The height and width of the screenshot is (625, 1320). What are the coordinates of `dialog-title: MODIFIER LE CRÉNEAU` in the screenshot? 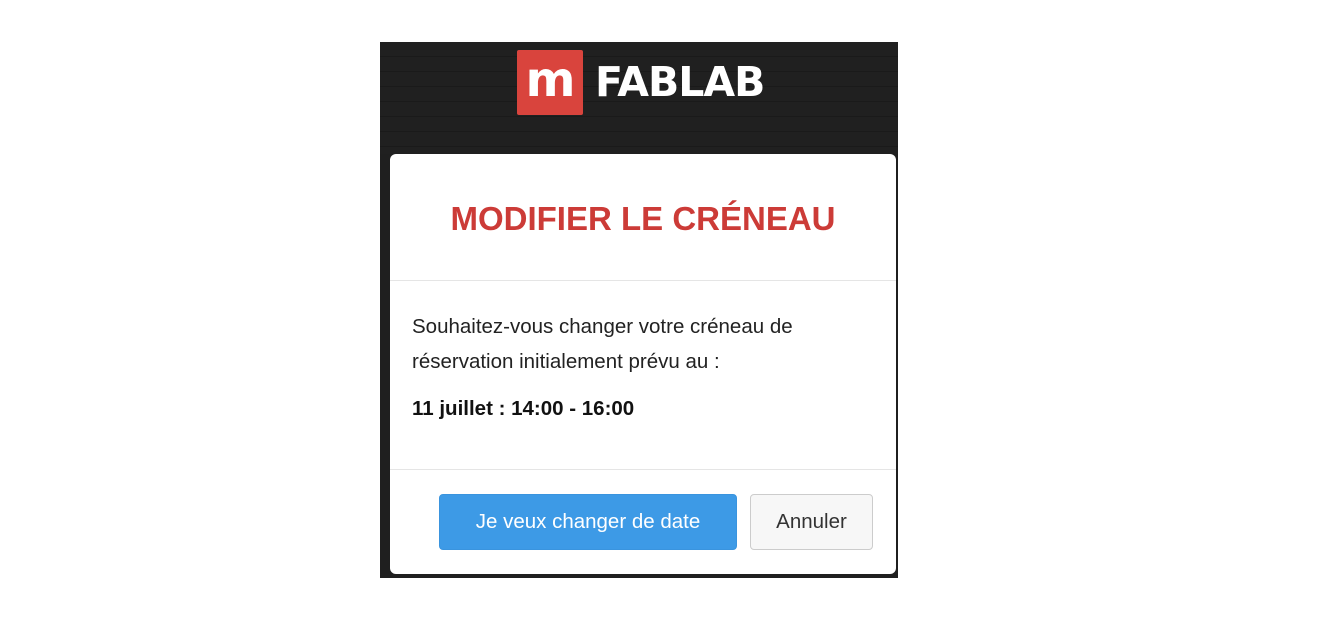 It's located at (643, 218).